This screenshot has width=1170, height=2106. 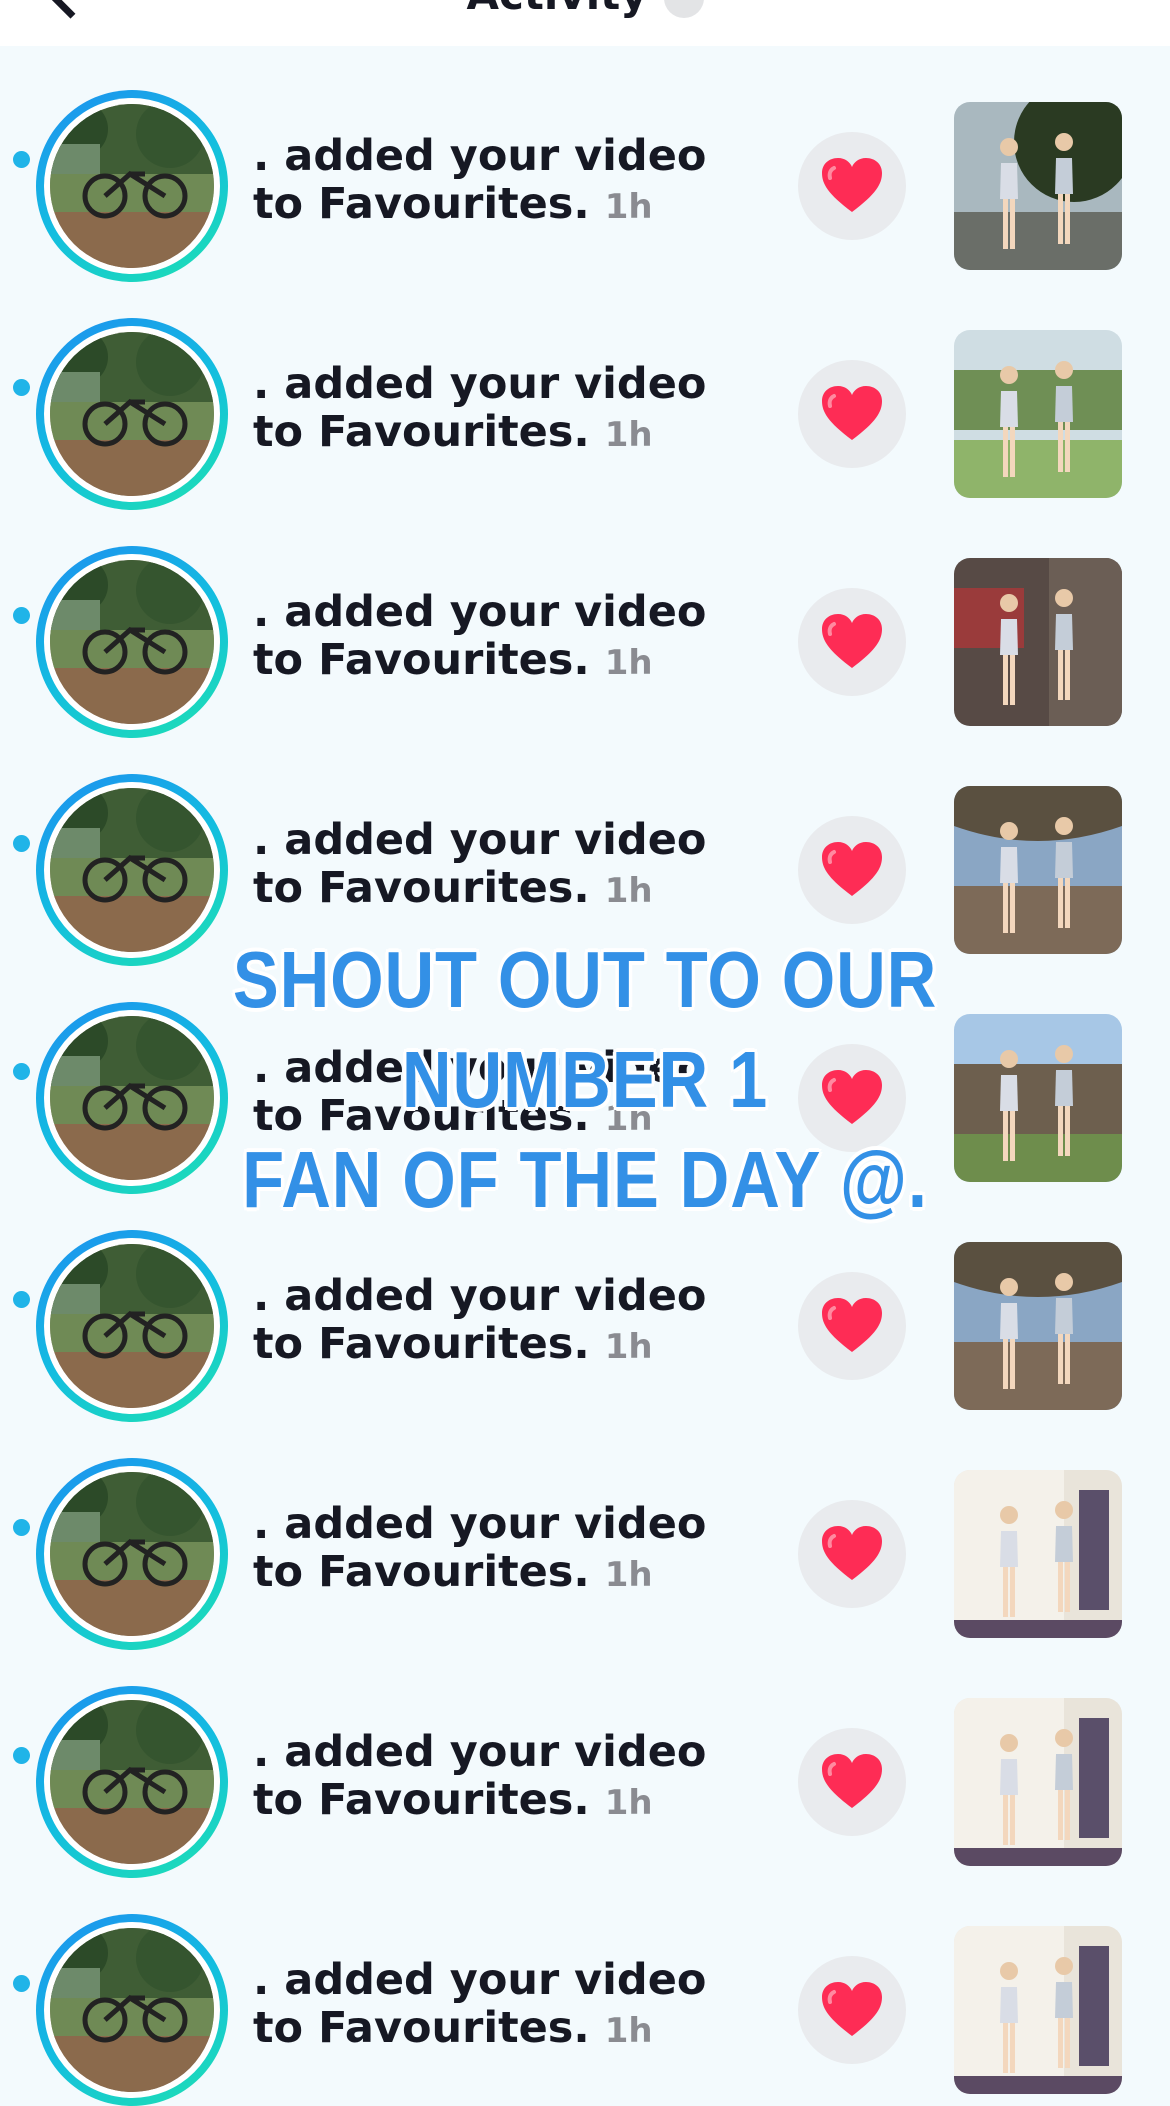 I want to click on caption-line-2: FAN OF THE DAY @., so click(x=585, y=1179).